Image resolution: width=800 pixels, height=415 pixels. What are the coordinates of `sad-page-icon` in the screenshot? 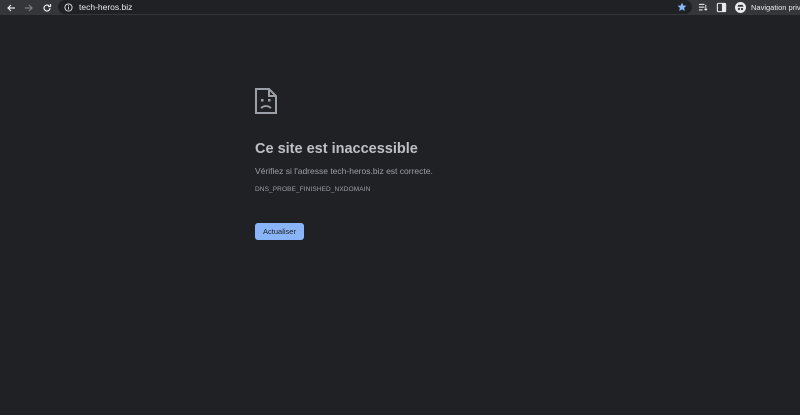 It's located at (266, 101).